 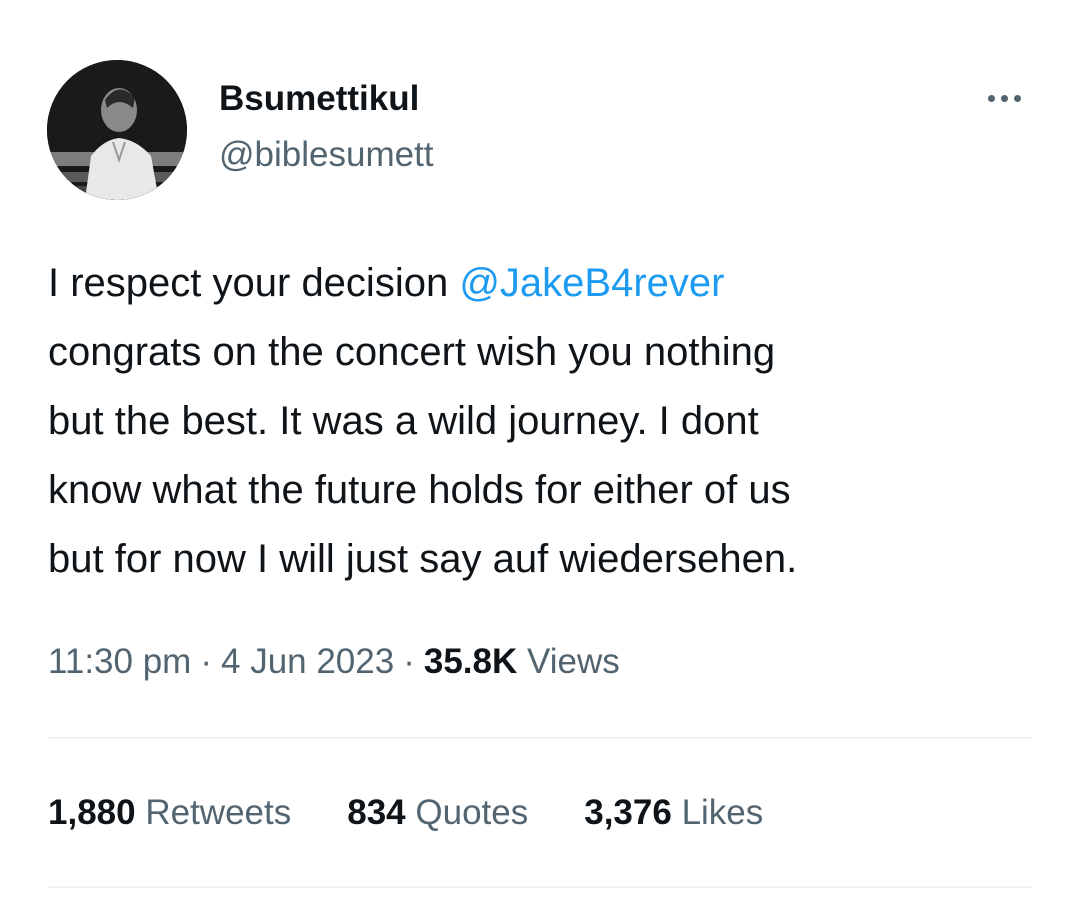 What do you see at coordinates (412, 352) in the screenshot?
I see `tweet-line: congrats on the concert wish you nothing` at bounding box center [412, 352].